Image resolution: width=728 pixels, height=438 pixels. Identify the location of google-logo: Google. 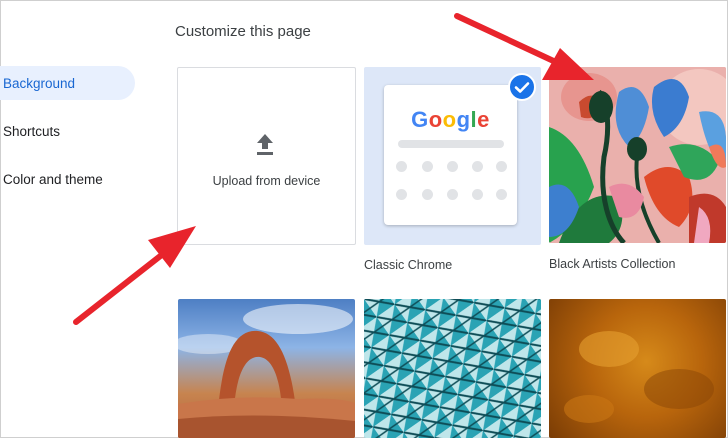
(450, 120).